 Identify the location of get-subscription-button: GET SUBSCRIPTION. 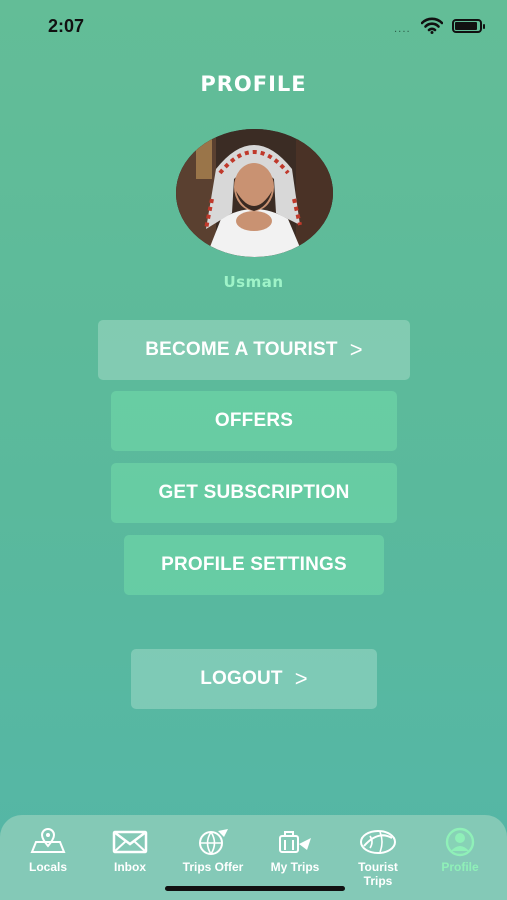
(254, 493).